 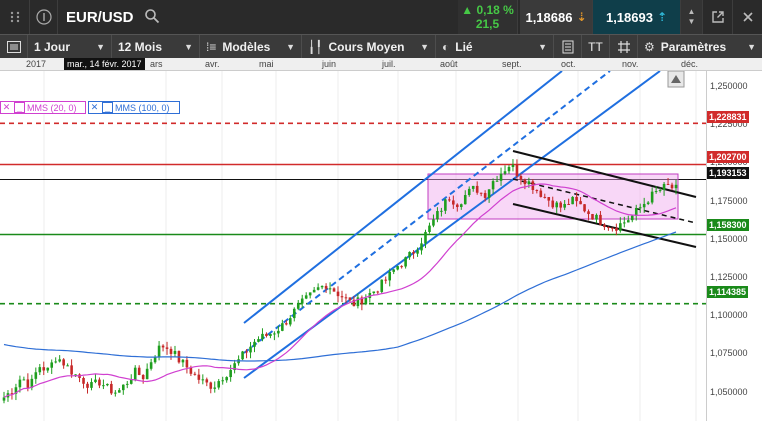 I want to click on range-dropdown: 12 Mois ▼, so click(x=156, y=46).